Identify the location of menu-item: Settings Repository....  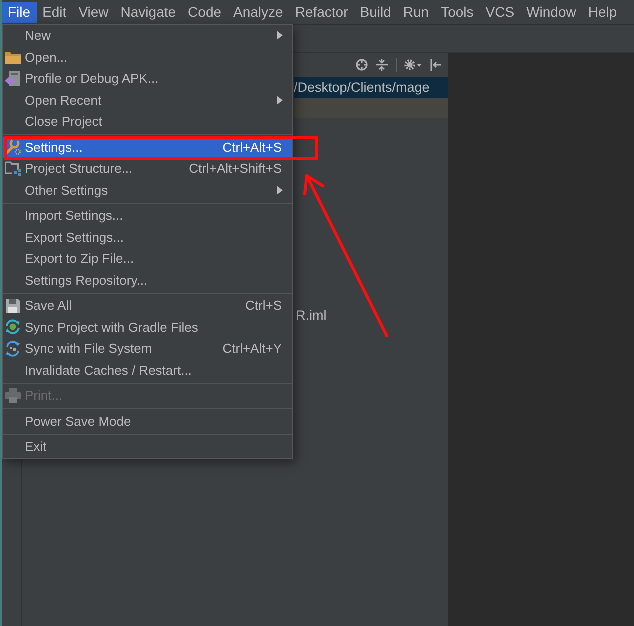
(147, 280).